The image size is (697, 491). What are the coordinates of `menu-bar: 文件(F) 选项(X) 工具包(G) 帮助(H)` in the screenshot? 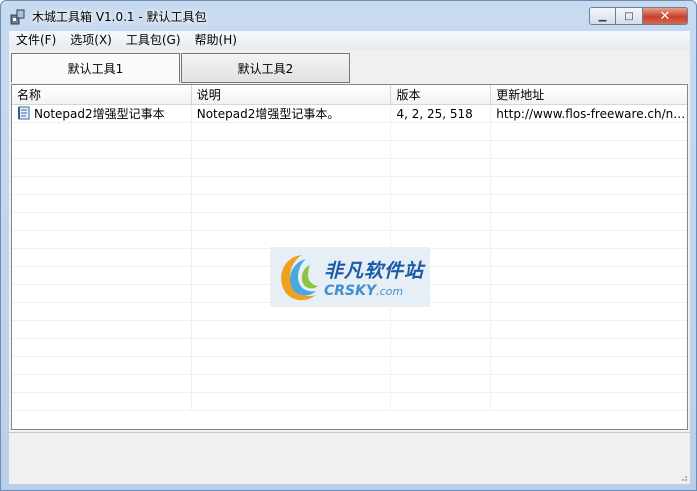 It's located at (349, 40).